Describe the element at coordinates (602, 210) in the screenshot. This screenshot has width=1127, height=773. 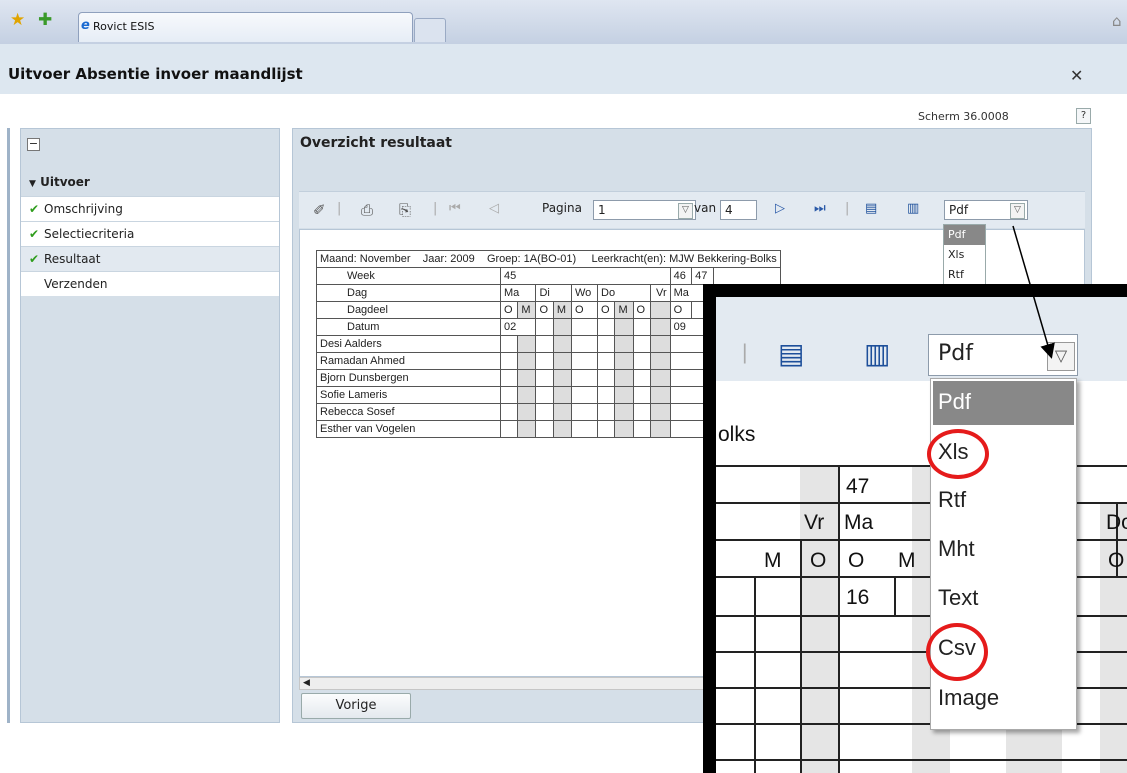
I see `page-select-value: 1` at that location.